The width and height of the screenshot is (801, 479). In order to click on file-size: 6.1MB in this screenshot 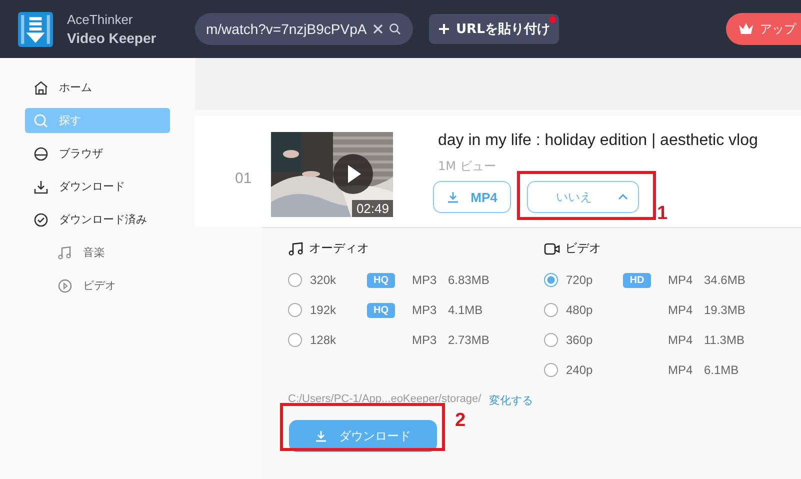, I will do `click(721, 370)`.